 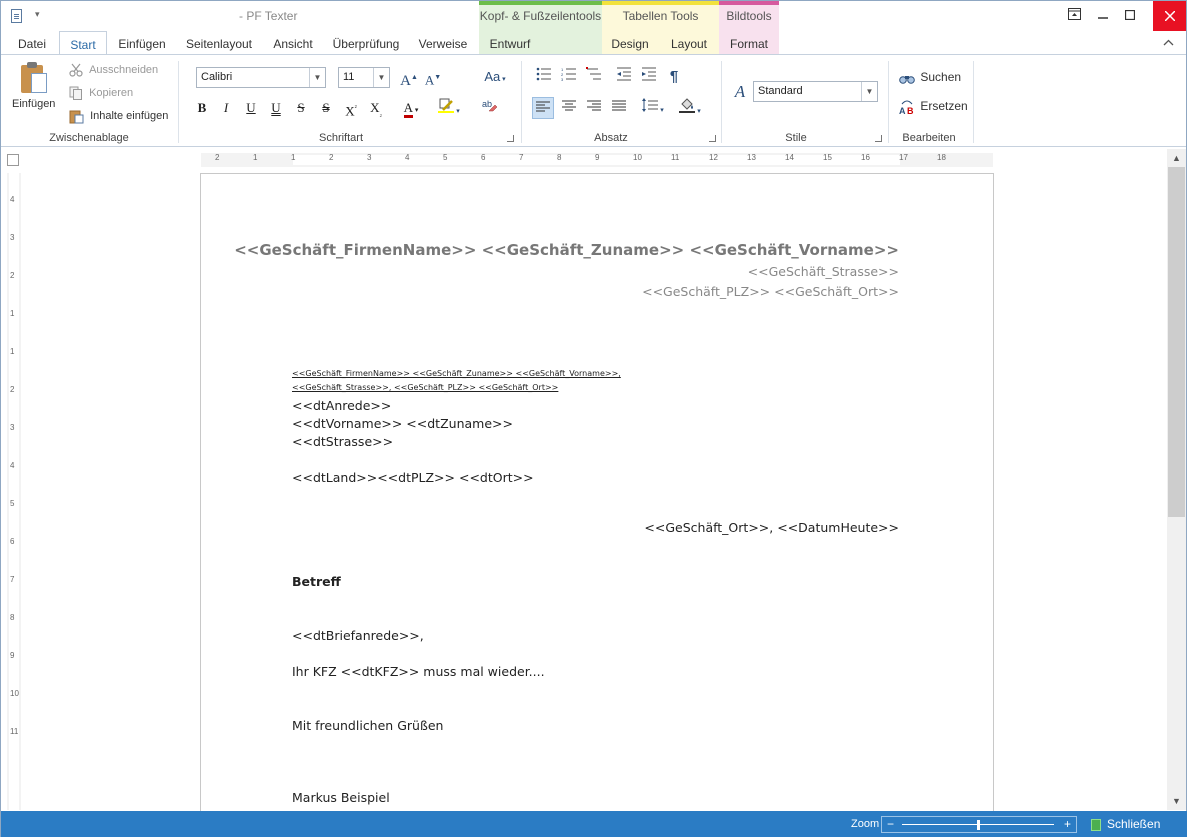 What do you see at coordinates (624, 77) in the screenshot?
I see `decrease-indent-icon` at bounding box center [624, 77].